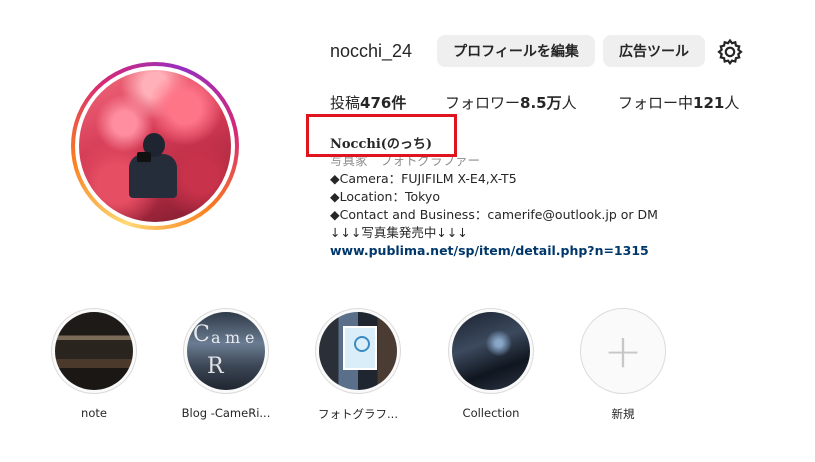  I want to click on annotation-box, so click(381, 135).